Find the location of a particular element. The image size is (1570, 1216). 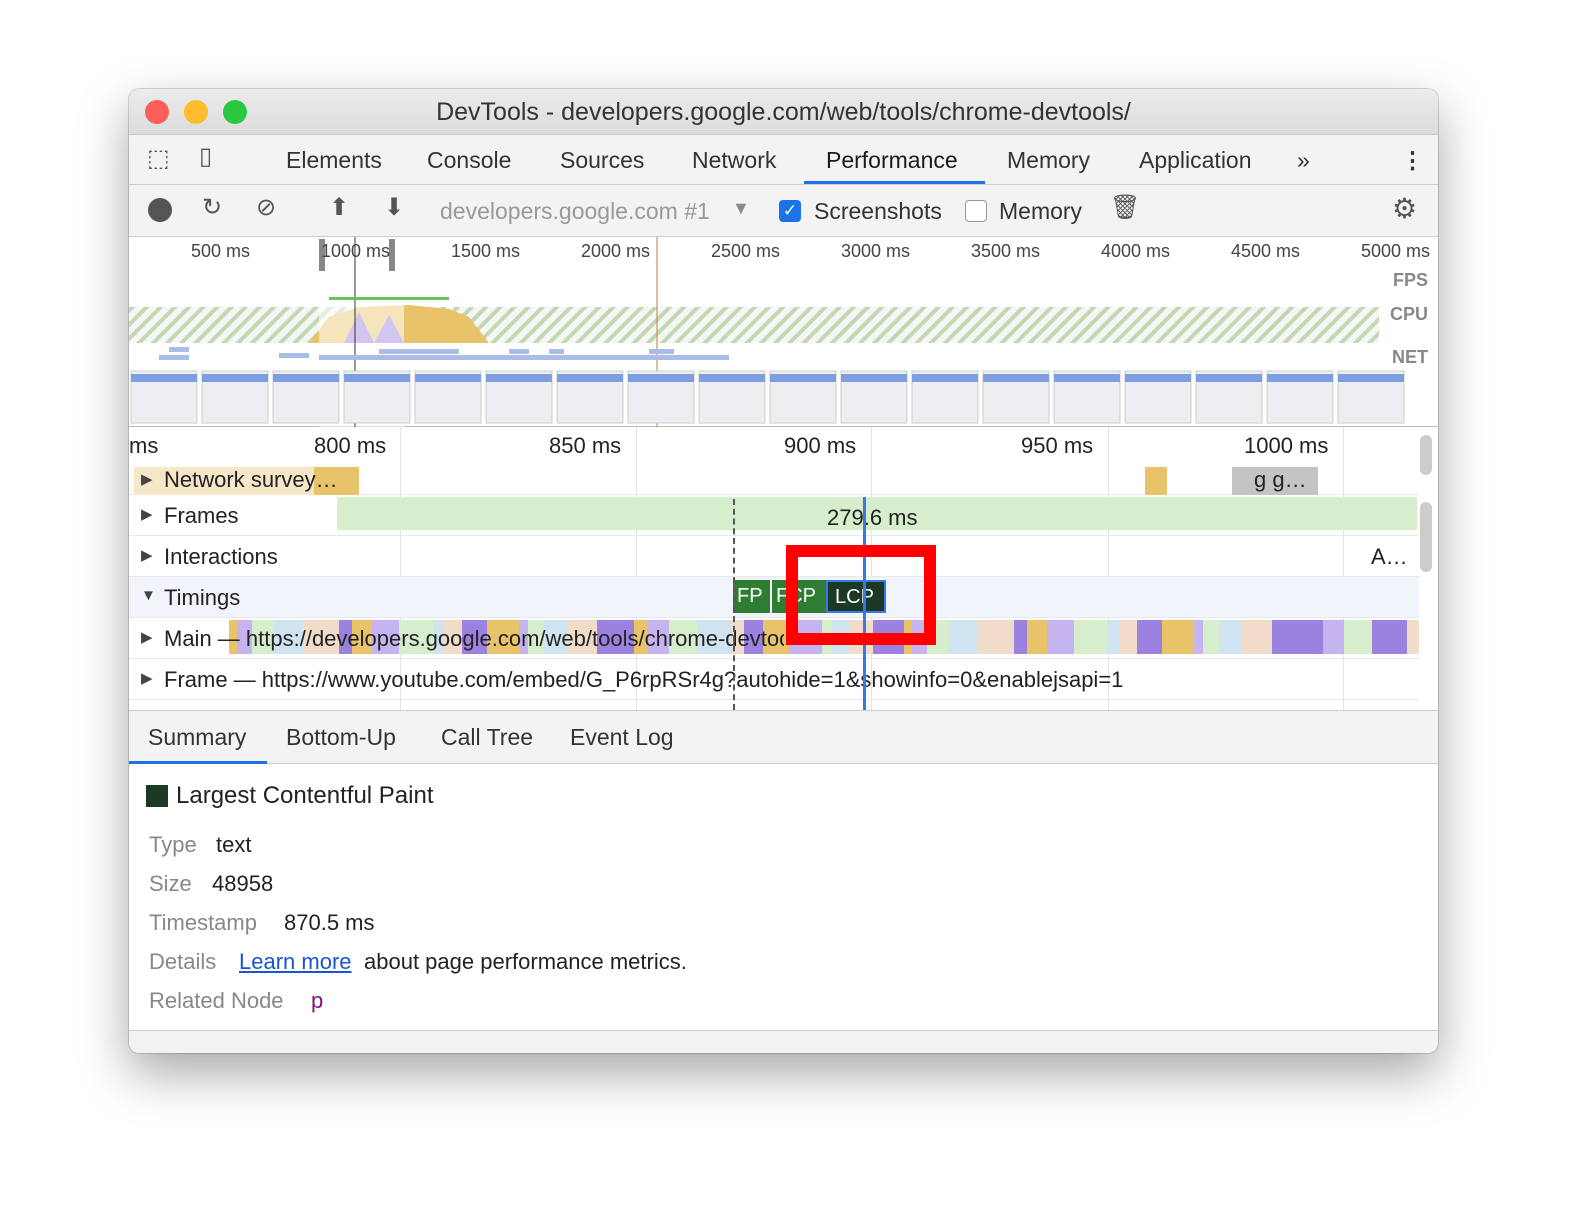

scrollbar-thumb is located at coordinates (1426, 537).